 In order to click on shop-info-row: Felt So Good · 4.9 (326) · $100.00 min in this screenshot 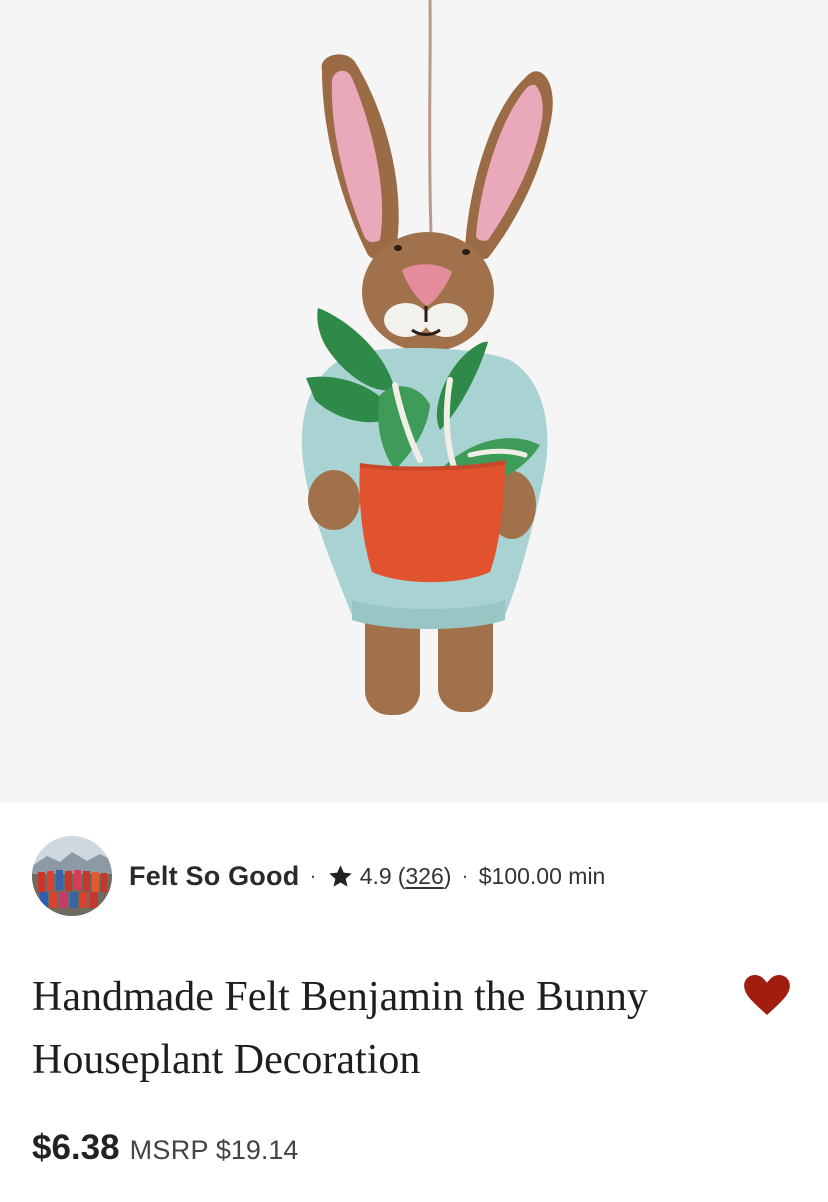, I will do `click(318, 876)`.